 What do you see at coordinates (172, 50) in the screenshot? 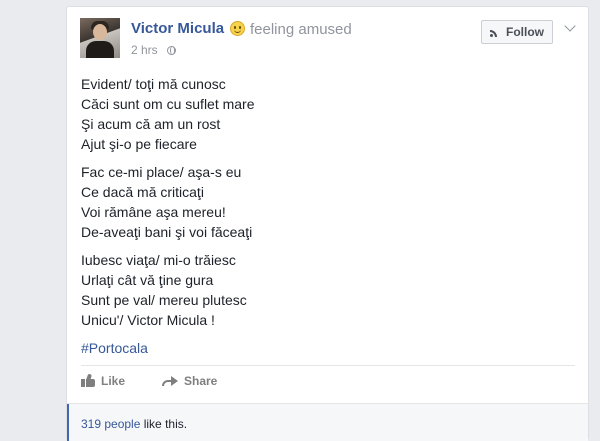
I see `globe-icon` at bounding box center [172, 50].